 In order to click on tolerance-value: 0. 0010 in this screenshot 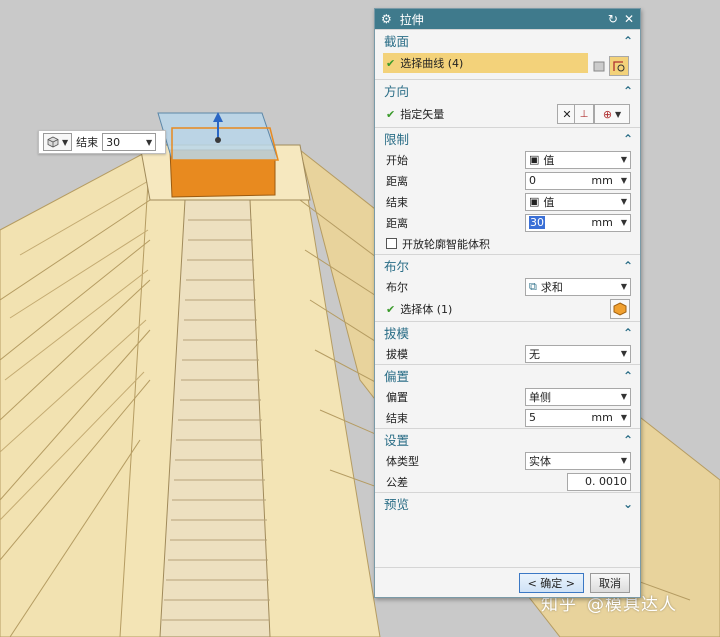, I will do `click(606, 481)`.